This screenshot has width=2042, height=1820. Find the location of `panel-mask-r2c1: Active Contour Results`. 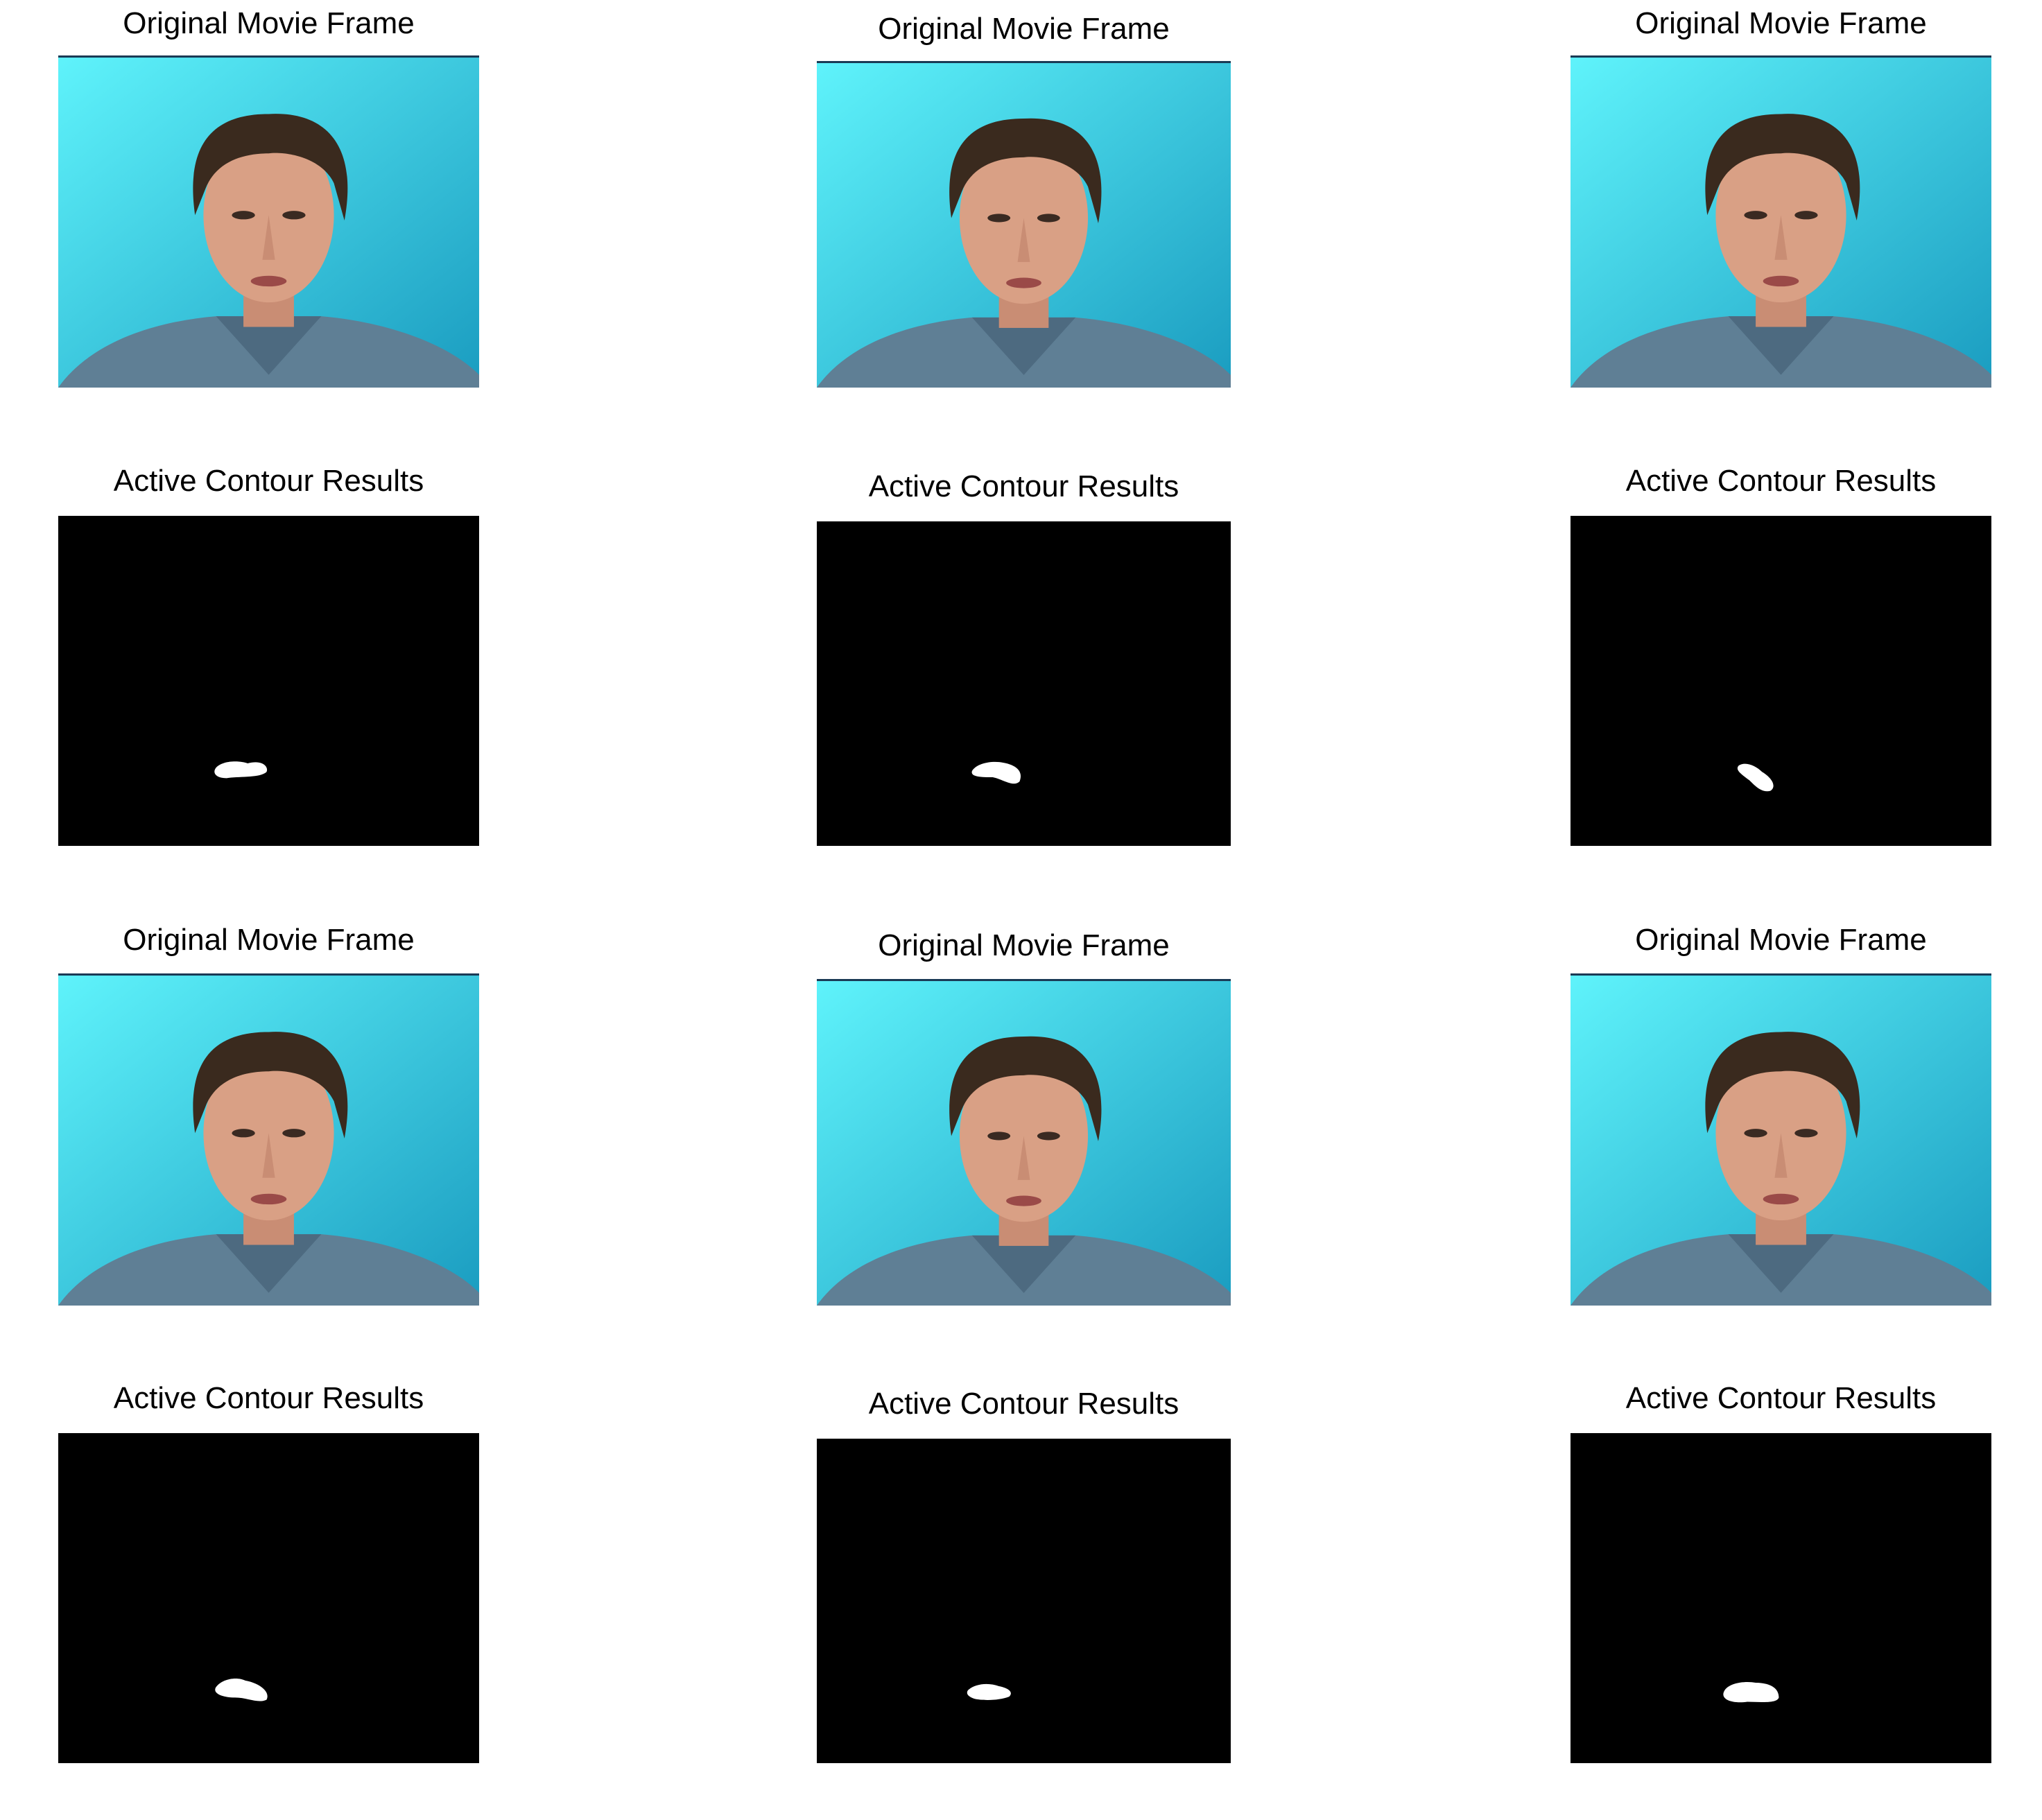

panel-mask-r2c1: Active Contour Results is located at coordinates (268, 652).